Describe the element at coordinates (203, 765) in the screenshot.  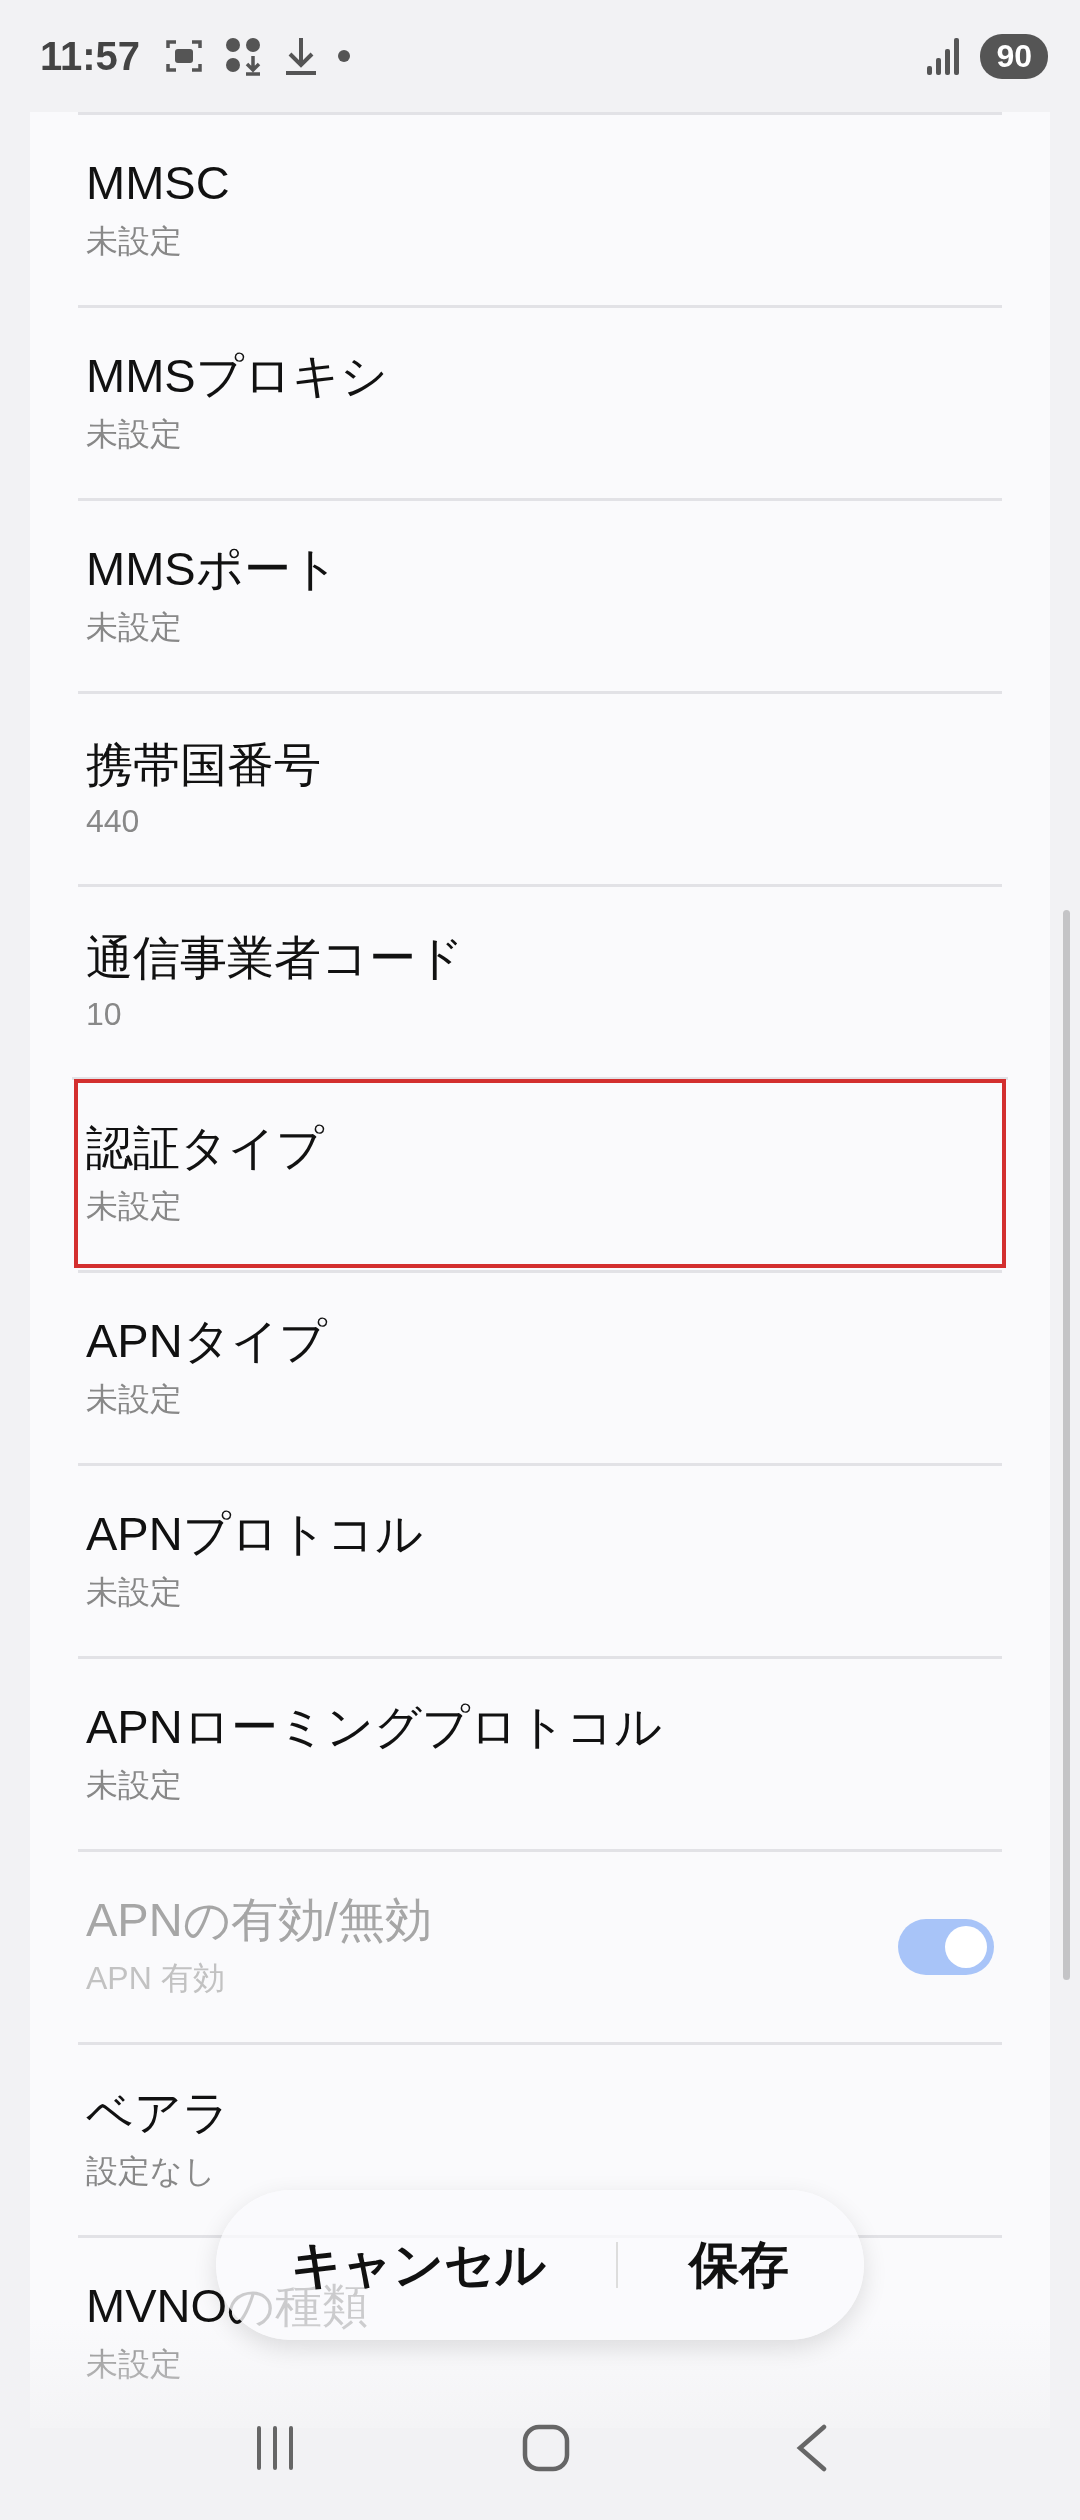
I see `setting-title: 携帯国番号` at that location.